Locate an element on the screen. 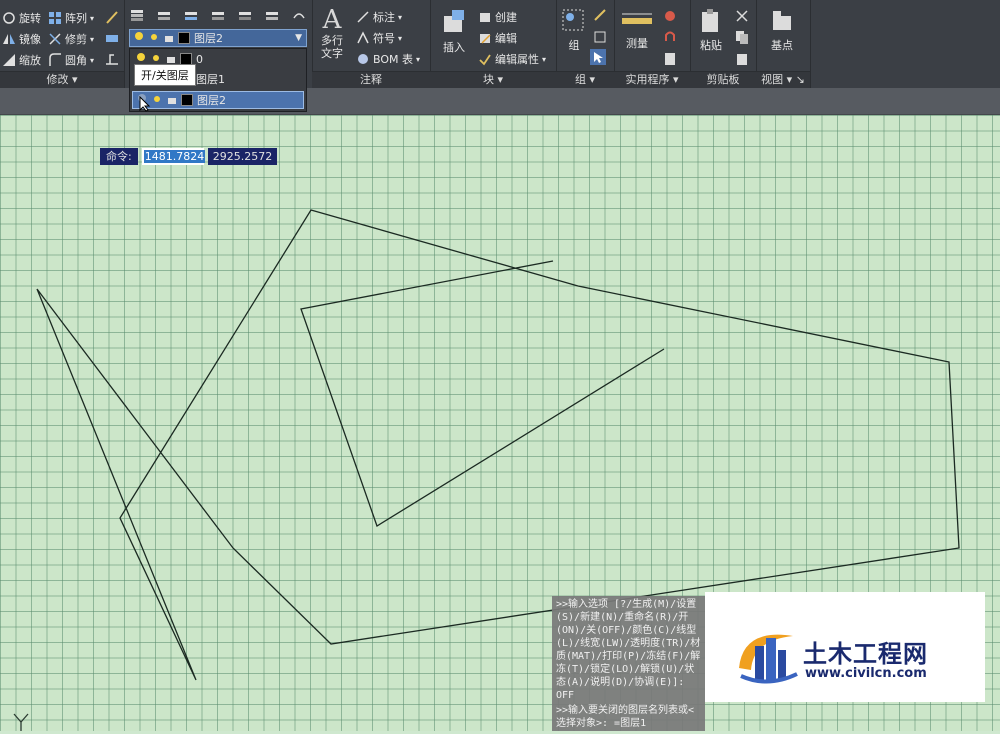 This screenshot has height=734, width=1000. ungroup-icon is located at coordinates (600, 15).